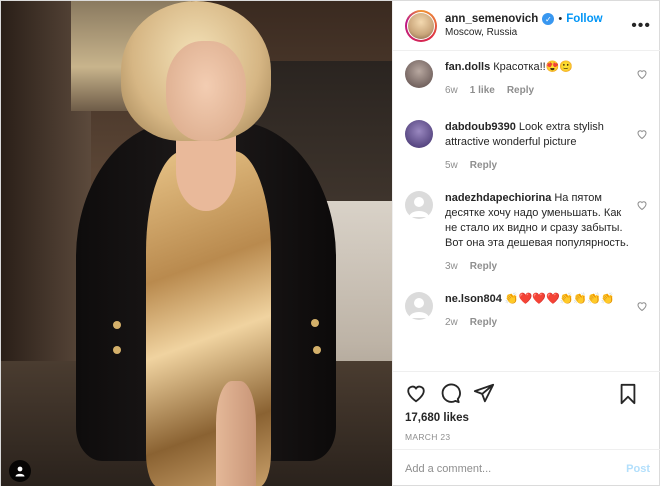 The image size is (660, 486). I want to click on photo-neckline, so click(206, 171).